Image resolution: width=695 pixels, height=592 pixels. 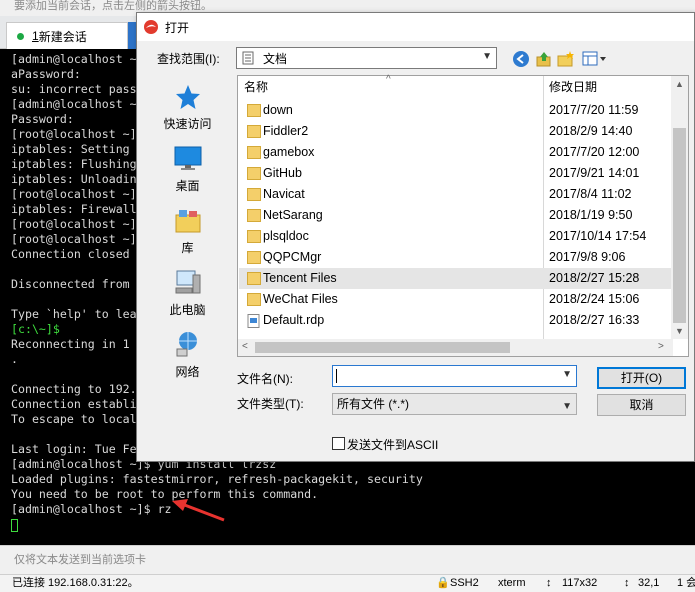 I want to click on dialog-titlebar: 打开, so click(x=415, y=27).